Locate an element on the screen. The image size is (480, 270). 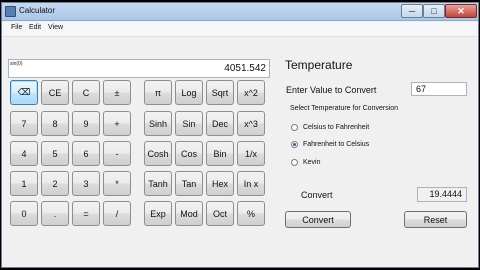
key-2-7: 1/x is located at coordinates (251, 153).